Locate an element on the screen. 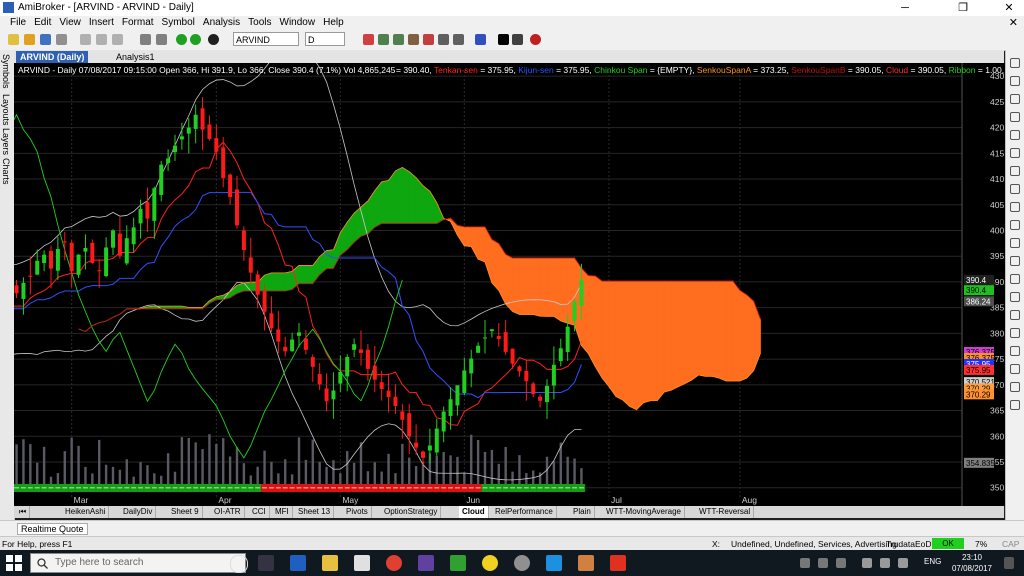  sheet-tab: OptionStrategy is located at coordinates (411, 512).